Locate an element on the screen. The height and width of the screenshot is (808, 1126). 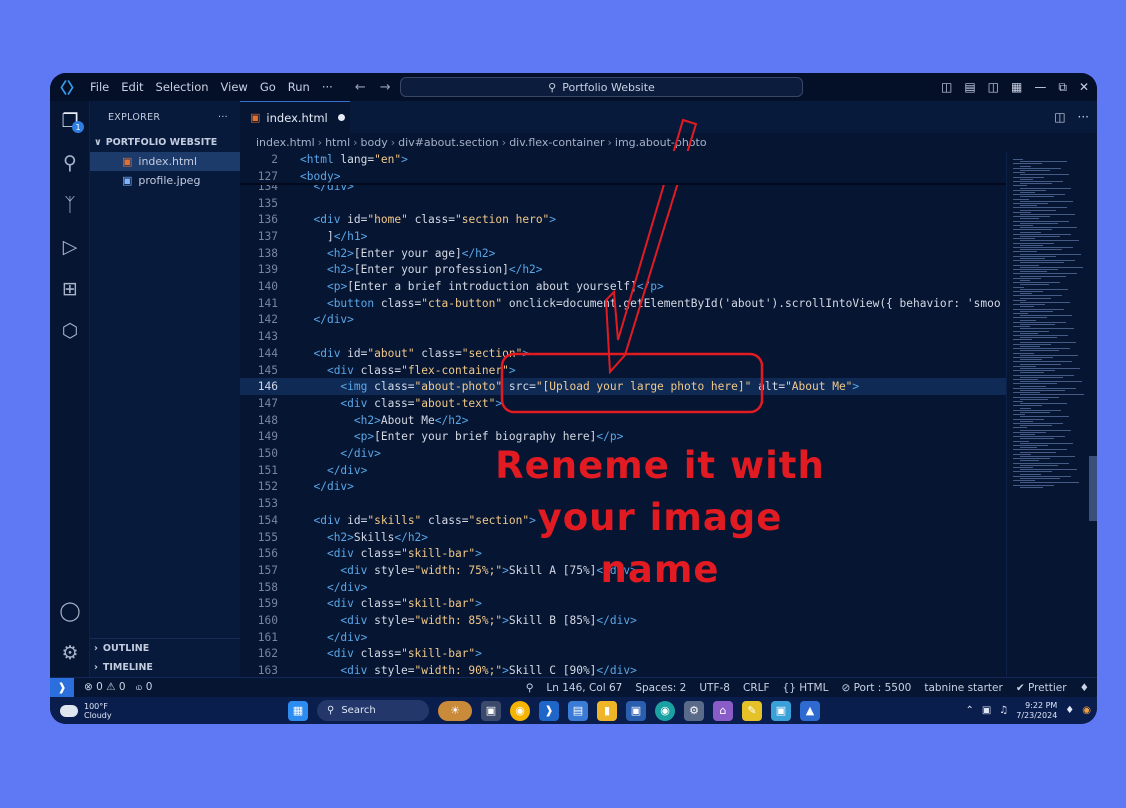
tabnine-status: tabnine starter is located at coordinates (963, 688).